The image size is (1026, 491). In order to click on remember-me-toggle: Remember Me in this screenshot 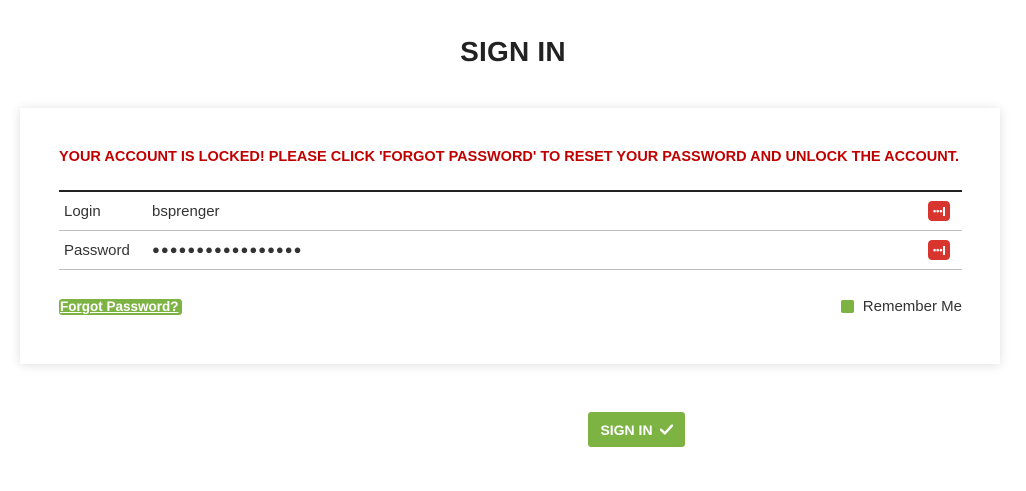, I will do `click(901, 306)`.